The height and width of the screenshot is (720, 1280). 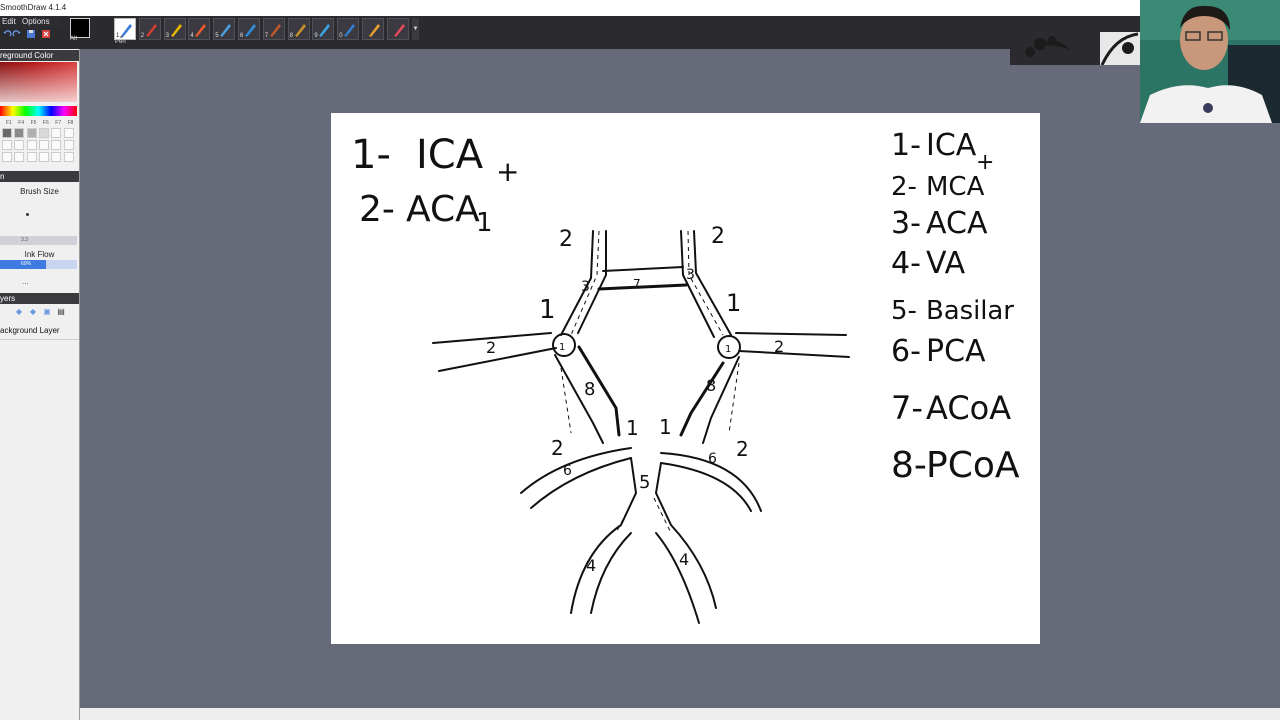 I want to click on brush-tool: 7, so click(x=273, y=29).